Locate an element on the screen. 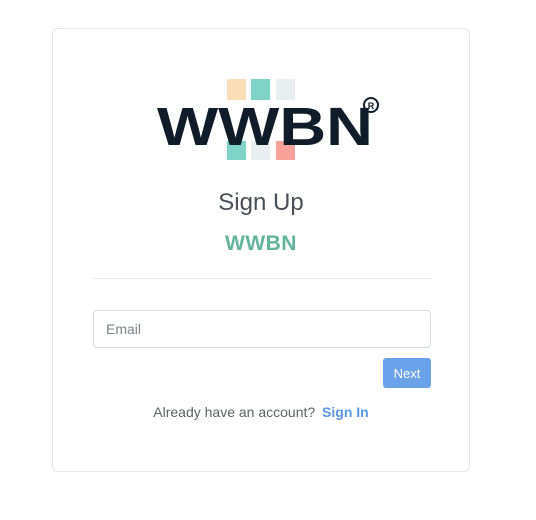  wwbn-logo: WWBN R is located at coordinates (268, 119).